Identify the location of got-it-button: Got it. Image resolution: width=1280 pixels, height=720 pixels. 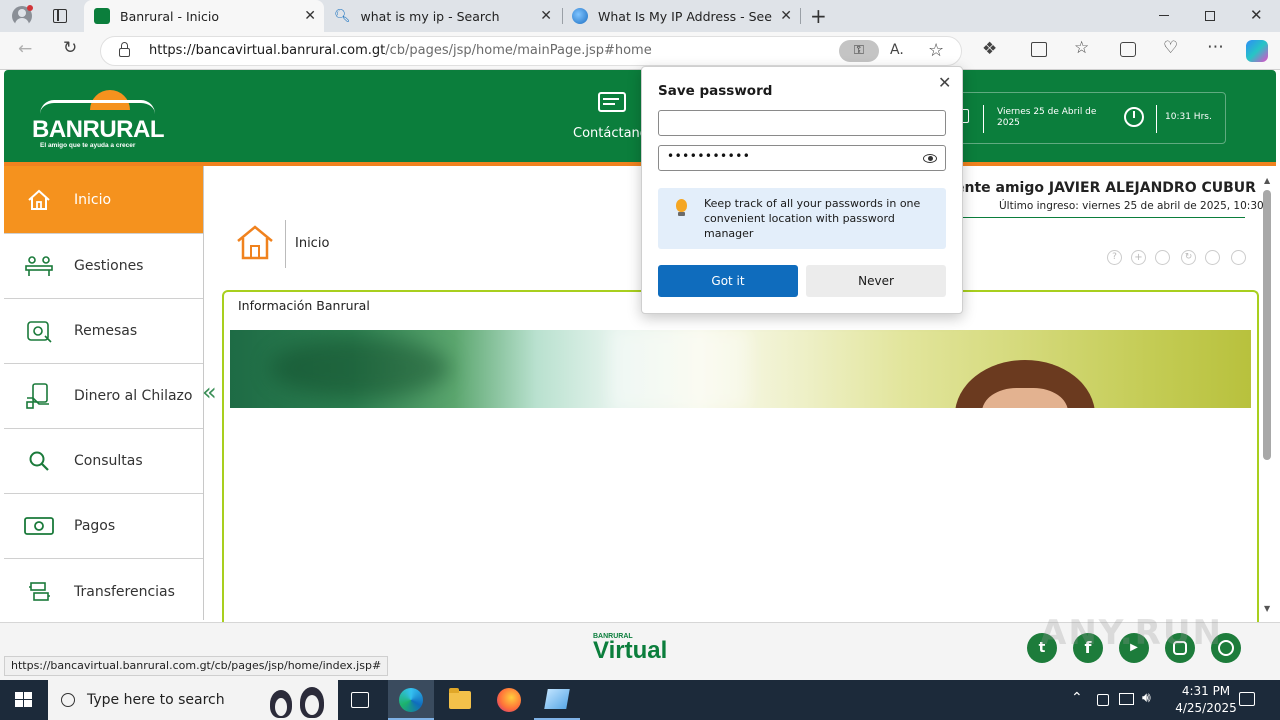
(728, 281).